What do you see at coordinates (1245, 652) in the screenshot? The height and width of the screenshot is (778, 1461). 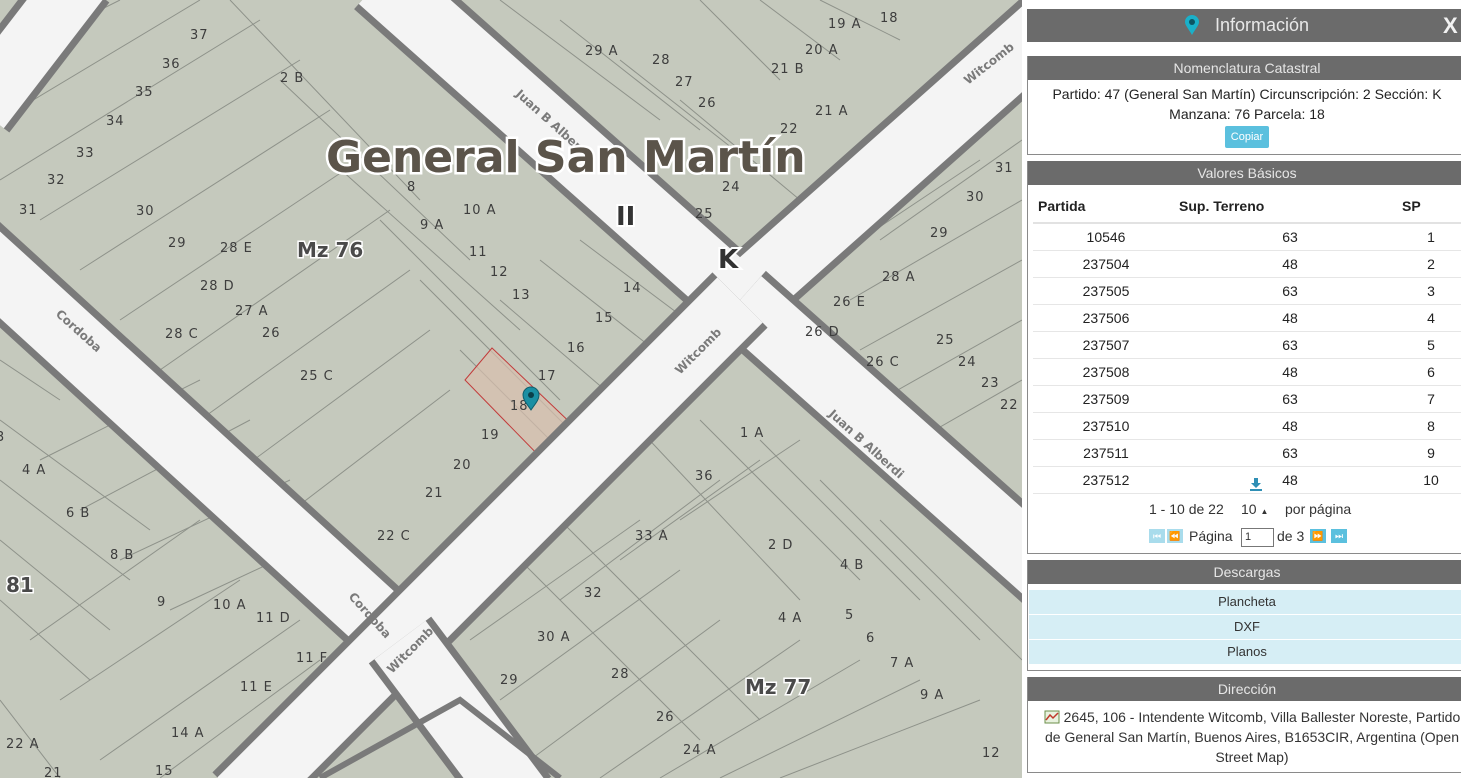 I see `download-planos-link: Planos` at bounding box center [1245, 652].